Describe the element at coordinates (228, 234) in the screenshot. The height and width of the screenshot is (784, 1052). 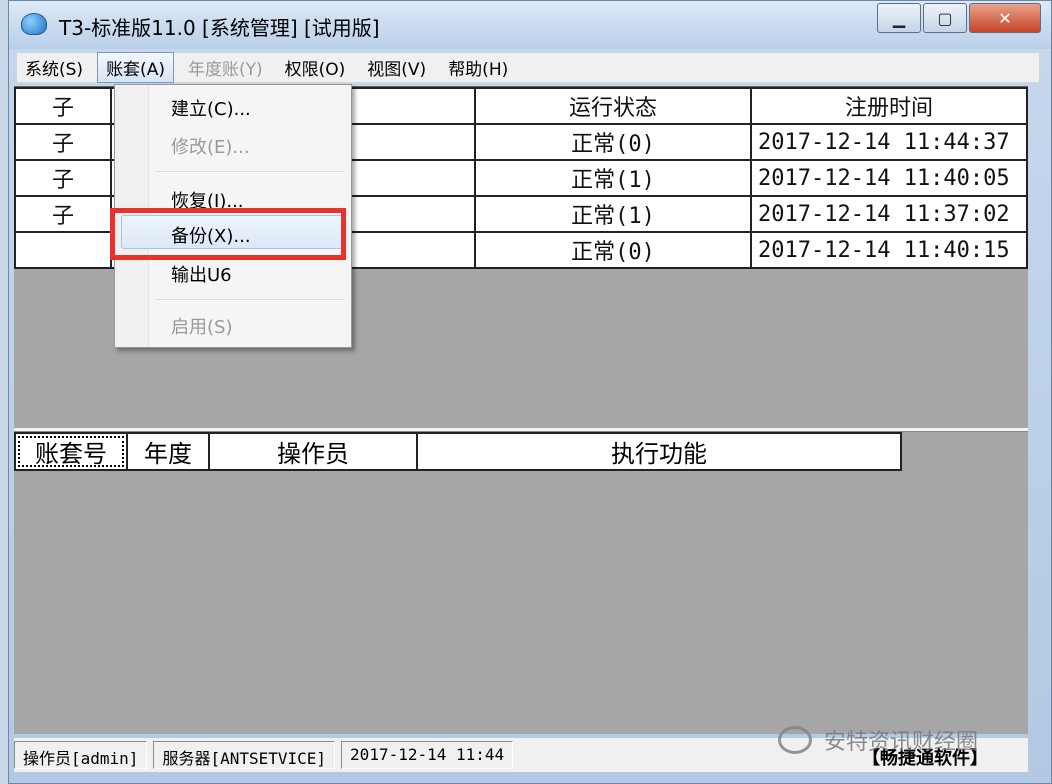
I see `annotation-highlight-box` at that location.